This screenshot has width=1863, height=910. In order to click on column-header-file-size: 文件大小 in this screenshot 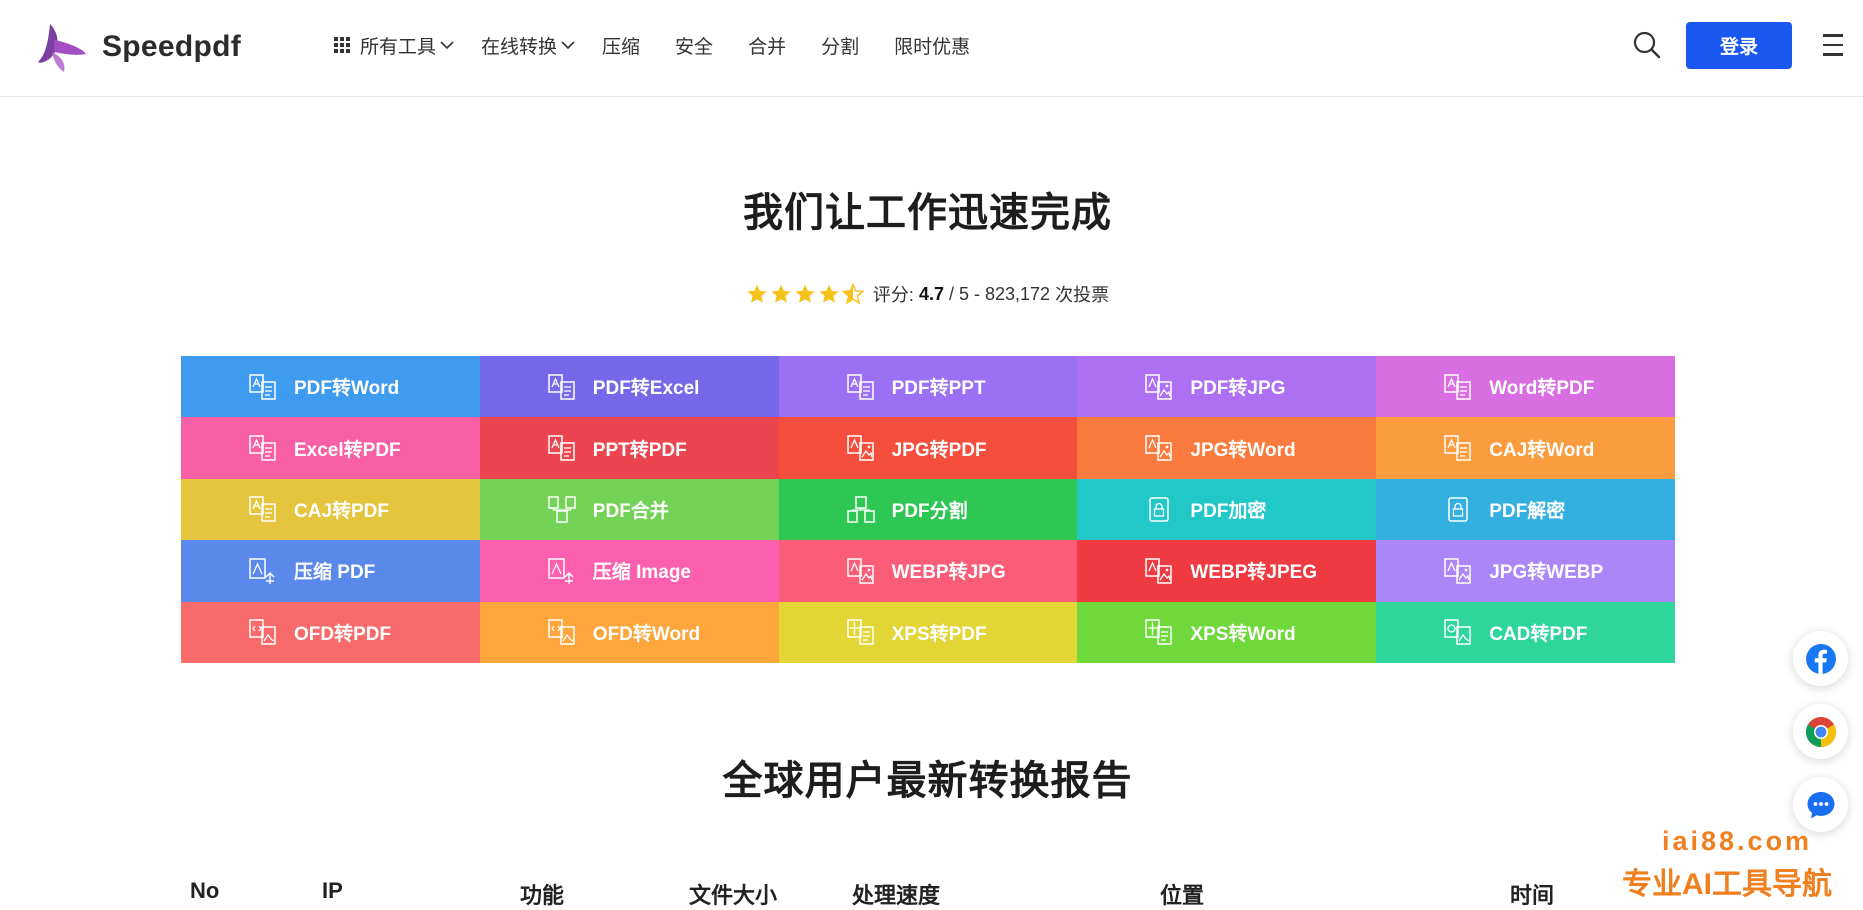, I will do `click(733, 894)`.